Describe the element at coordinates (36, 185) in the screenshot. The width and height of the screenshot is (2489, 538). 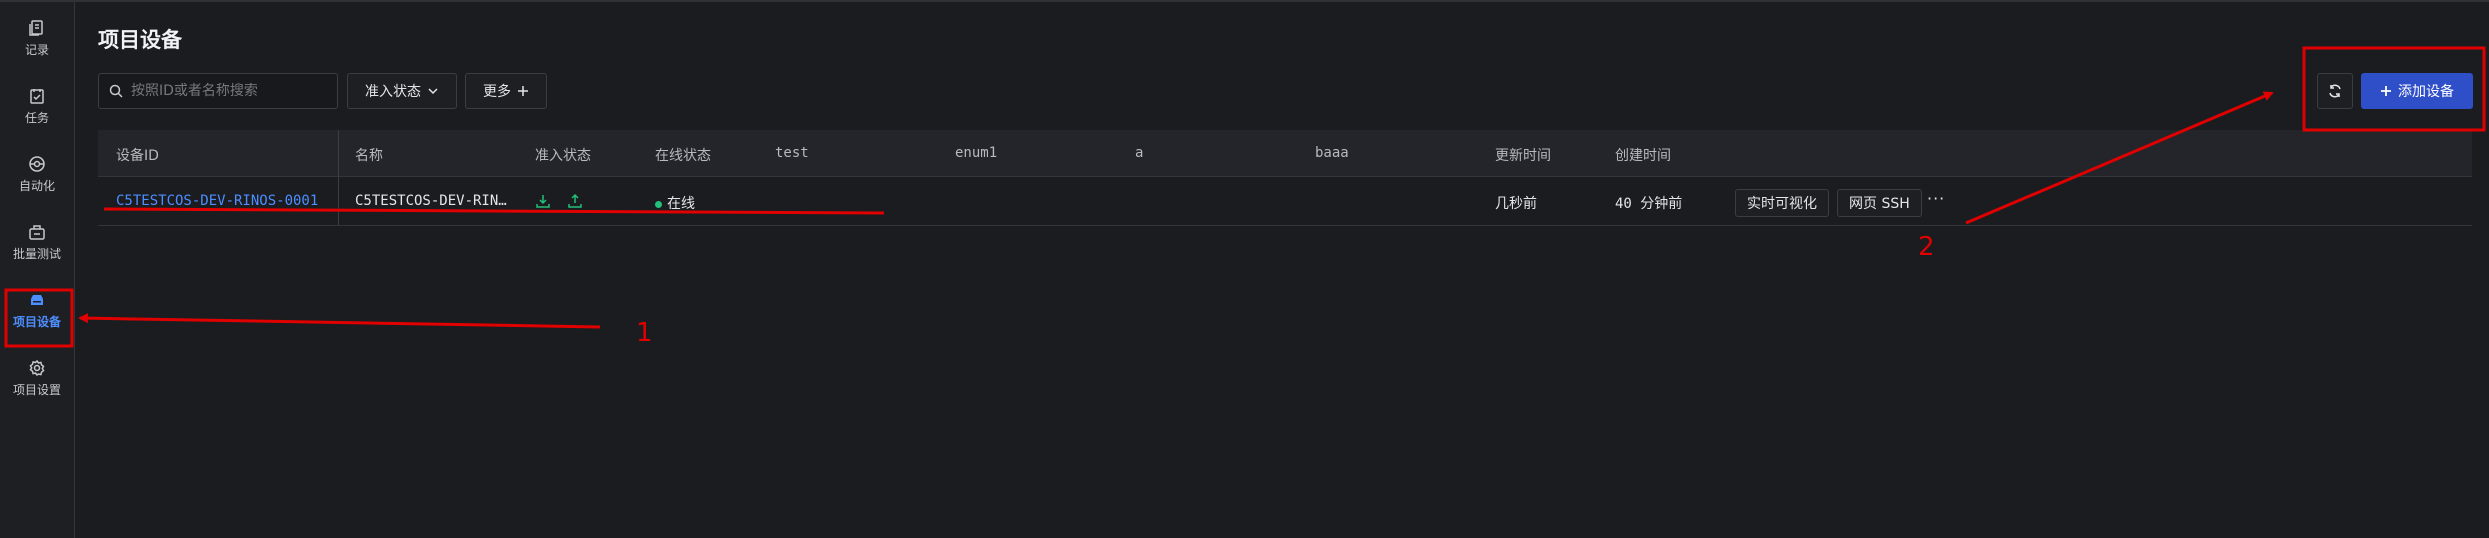
I see `sidebar-item-label: 自动化` at that location.